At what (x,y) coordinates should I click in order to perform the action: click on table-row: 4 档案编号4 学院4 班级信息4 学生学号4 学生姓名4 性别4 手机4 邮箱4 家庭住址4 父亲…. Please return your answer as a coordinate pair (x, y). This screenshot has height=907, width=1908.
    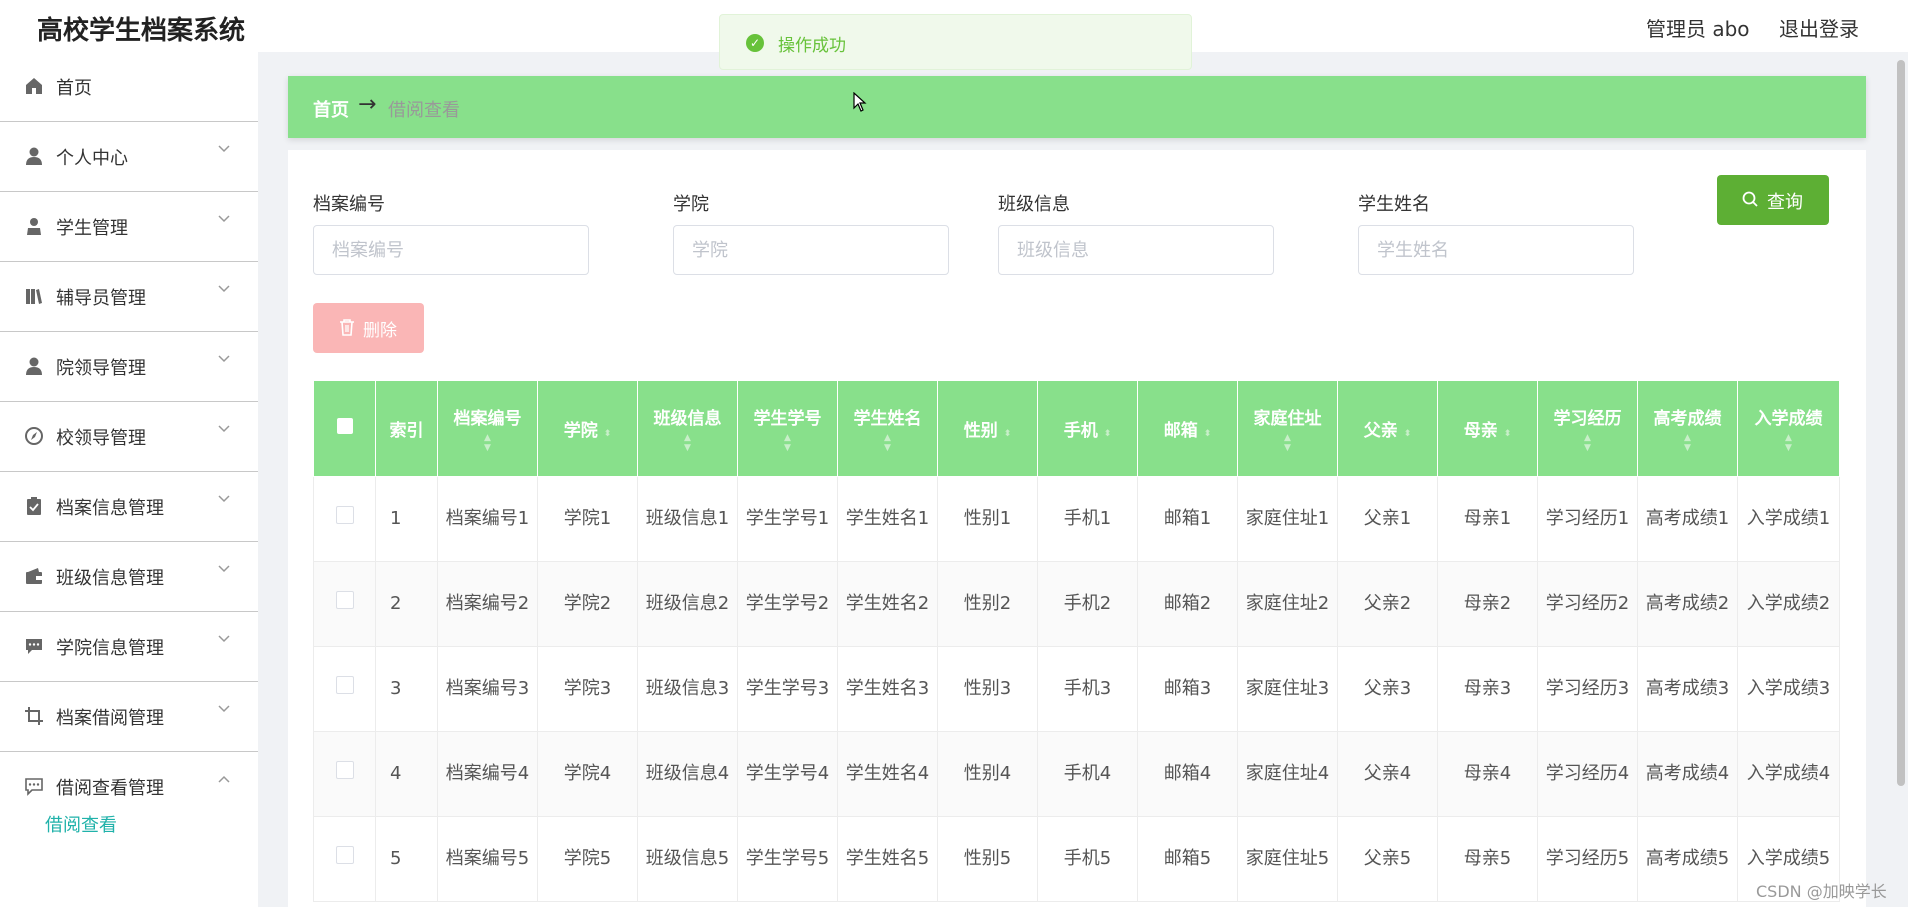
    Looking at the image, I should click on (1076, 774).